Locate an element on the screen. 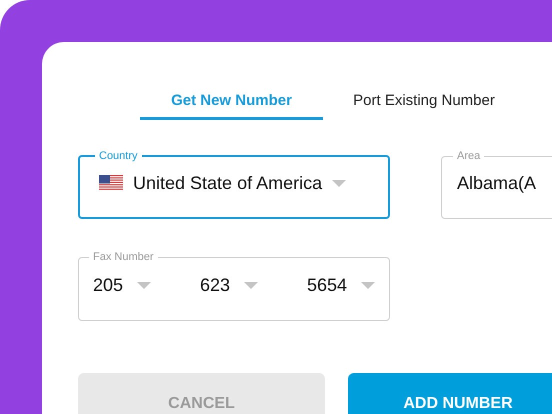 This screenshot has width=552, height=414. fax-number-field: Fax Number 205 623 5654 is located at coordinates (234, 285).